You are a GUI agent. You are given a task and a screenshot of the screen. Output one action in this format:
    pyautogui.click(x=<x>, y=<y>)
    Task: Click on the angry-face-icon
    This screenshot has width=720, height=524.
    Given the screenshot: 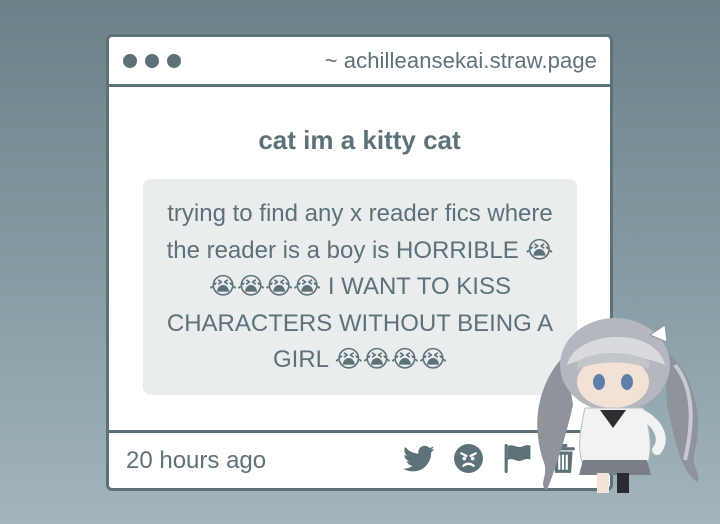 What is the action you would take?
    pyautogui.click(x=468, y=458)
    